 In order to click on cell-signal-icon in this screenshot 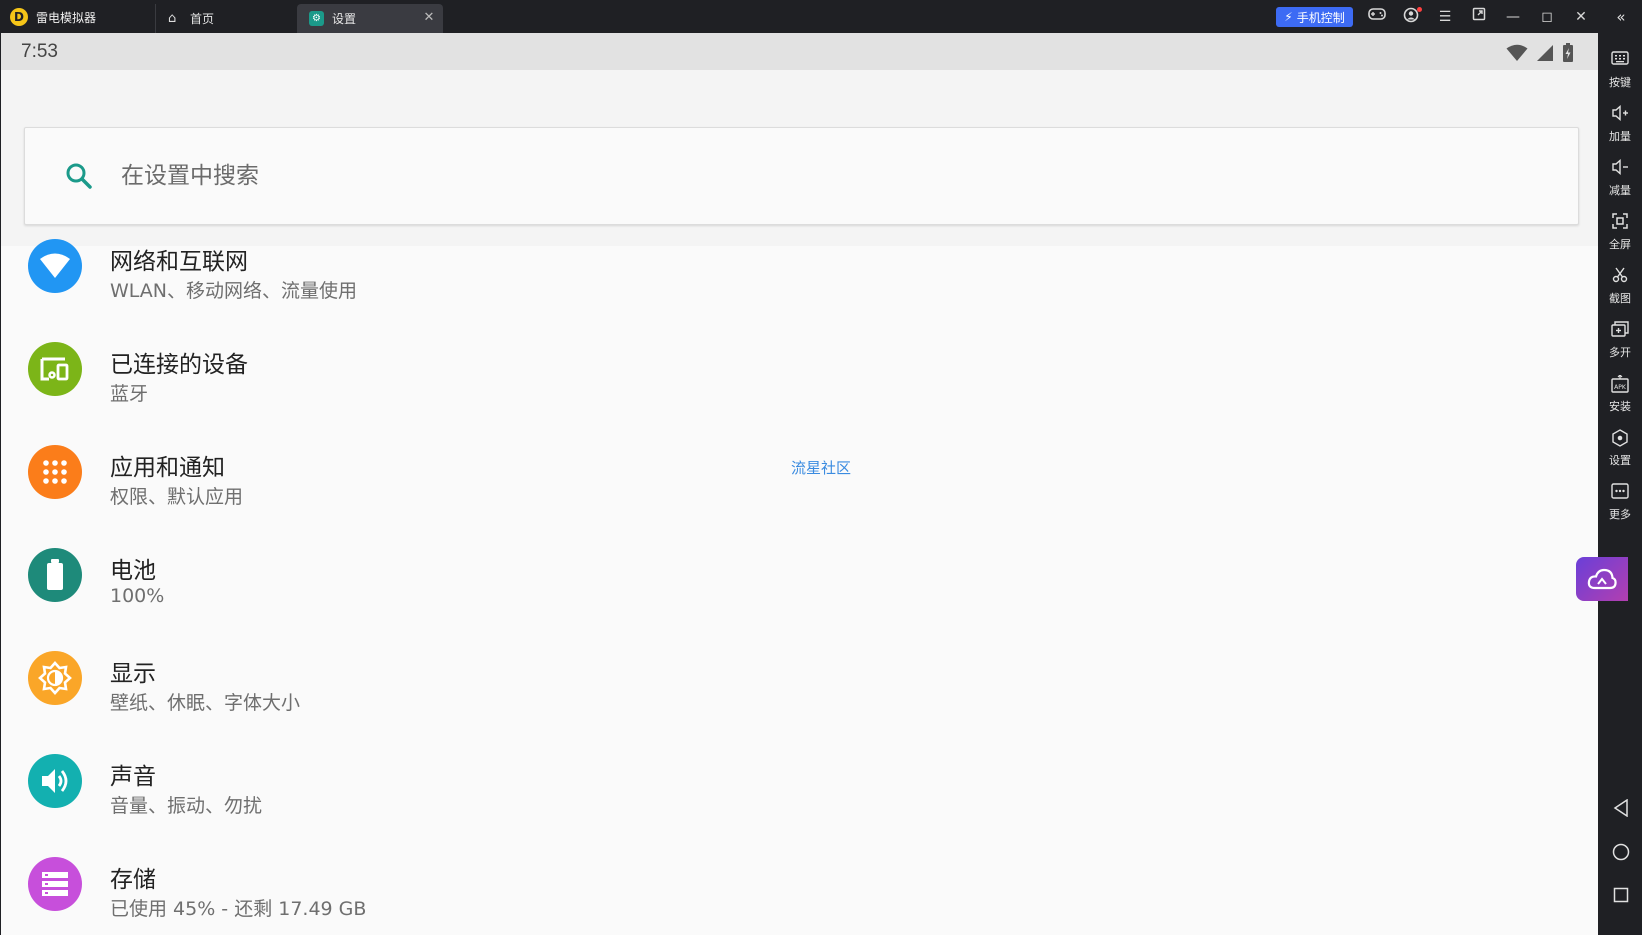, I will do `click(1545, 53)`.